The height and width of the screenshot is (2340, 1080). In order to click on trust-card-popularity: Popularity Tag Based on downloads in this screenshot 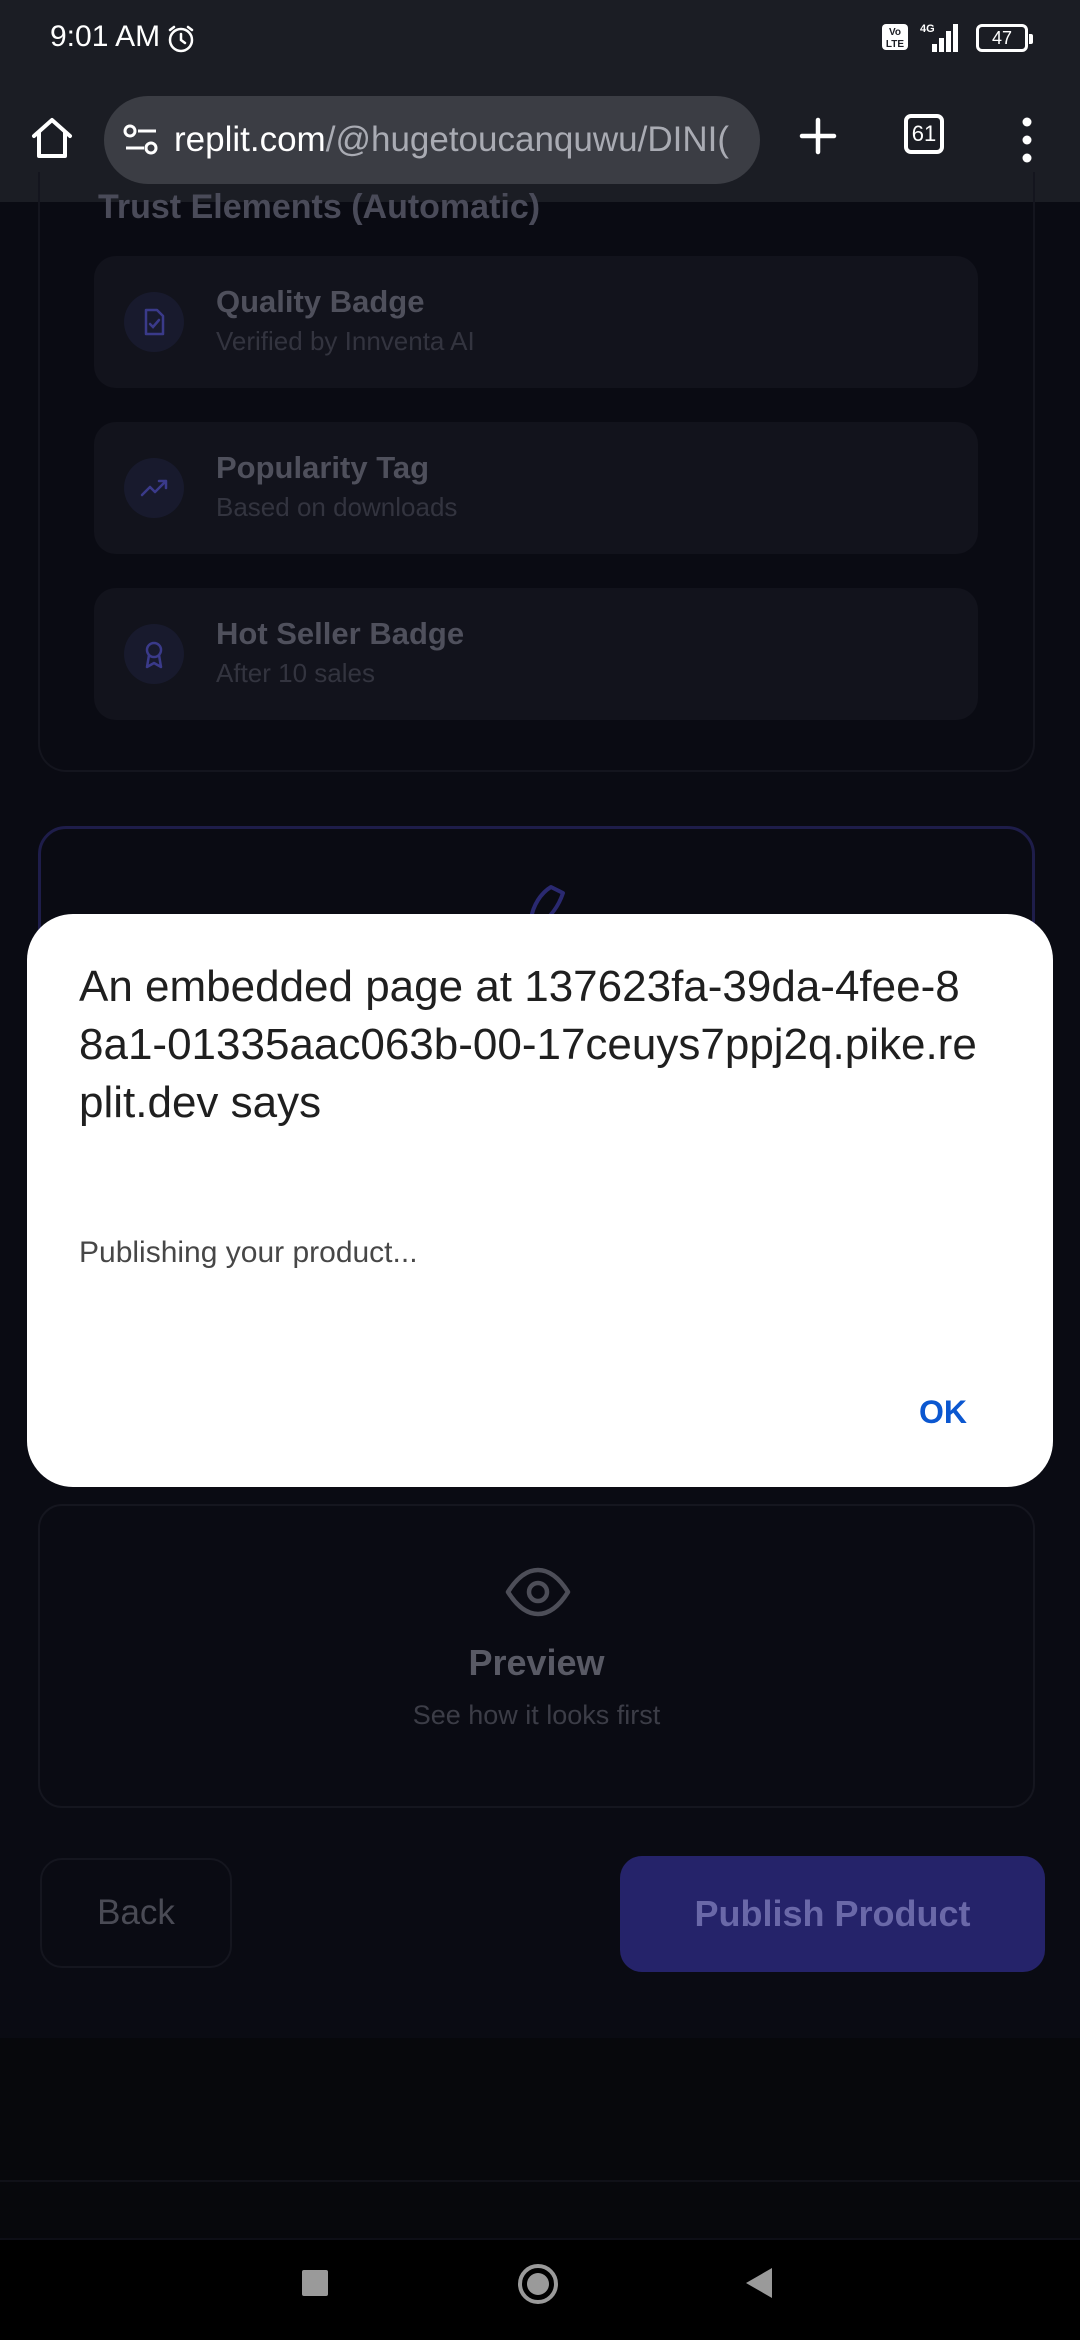, I will do `click(536, 488)`.